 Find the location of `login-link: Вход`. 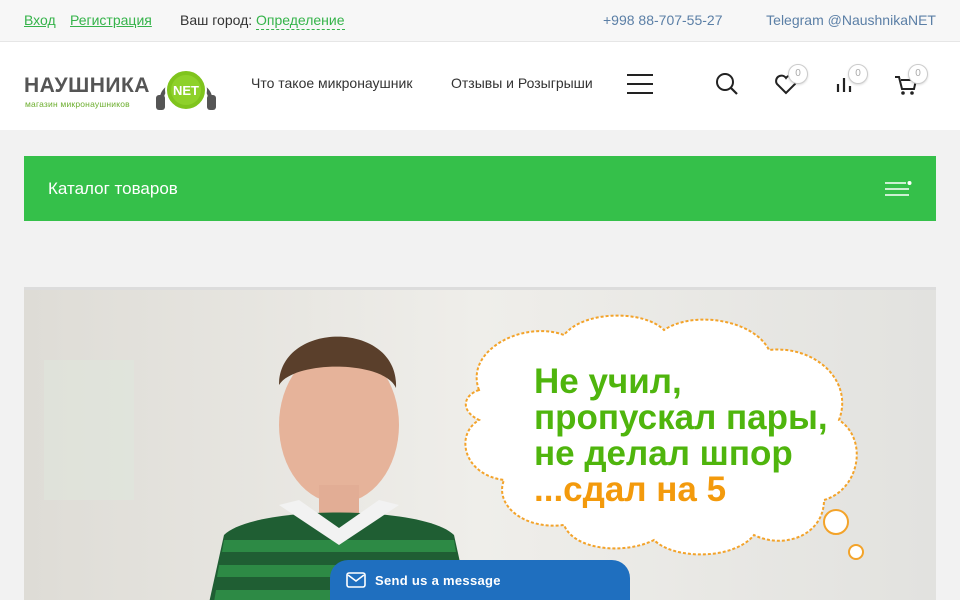

login-link: Вход is located at coordinates (40, 20).